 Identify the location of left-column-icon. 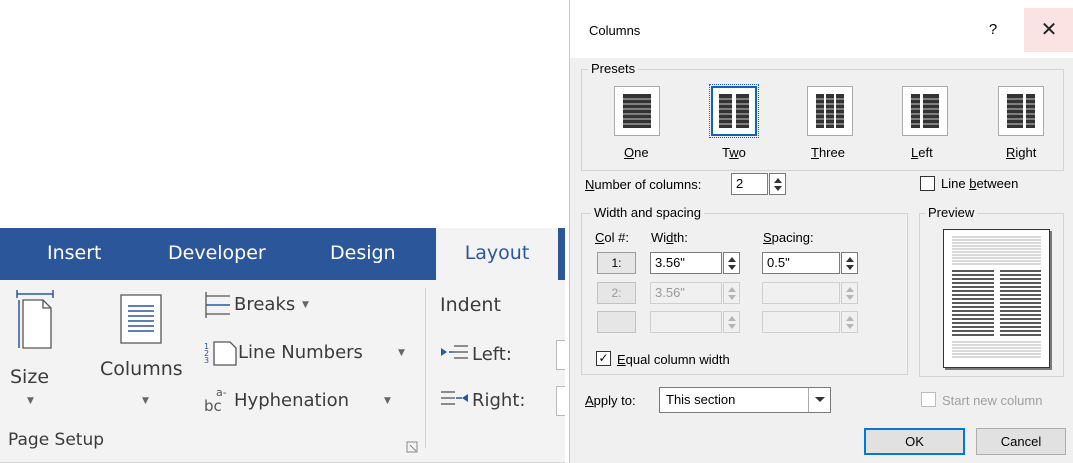
(925, 111).